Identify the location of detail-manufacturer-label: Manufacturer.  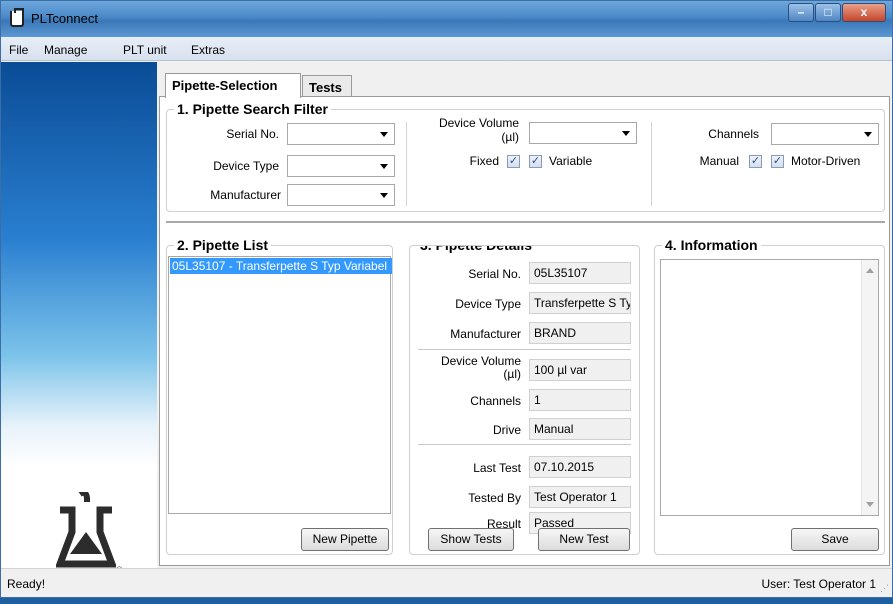
(485, 334).